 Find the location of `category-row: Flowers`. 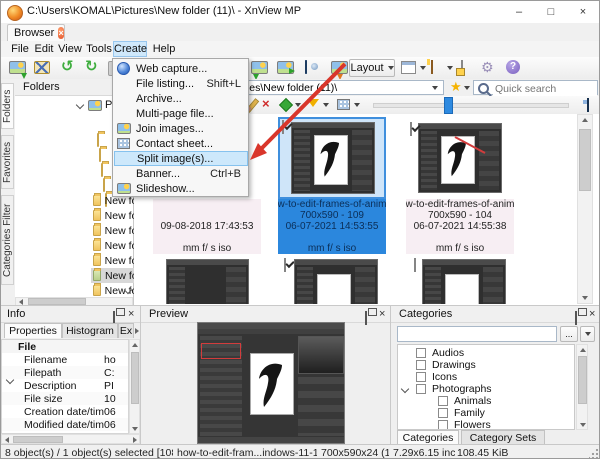

category-row: Flowers is located at coordinates (486, 424).